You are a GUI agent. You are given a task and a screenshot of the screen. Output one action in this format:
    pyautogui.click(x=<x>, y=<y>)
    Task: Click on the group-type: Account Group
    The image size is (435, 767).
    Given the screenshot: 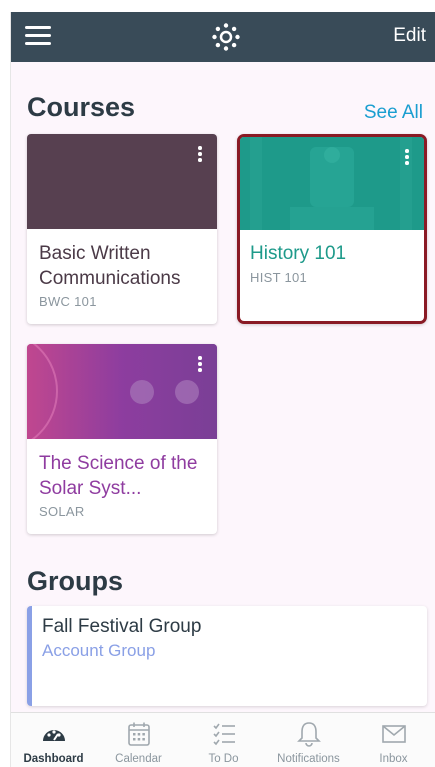 What is the action you would take?
    pyautogui.click(x=99, y=650)
    